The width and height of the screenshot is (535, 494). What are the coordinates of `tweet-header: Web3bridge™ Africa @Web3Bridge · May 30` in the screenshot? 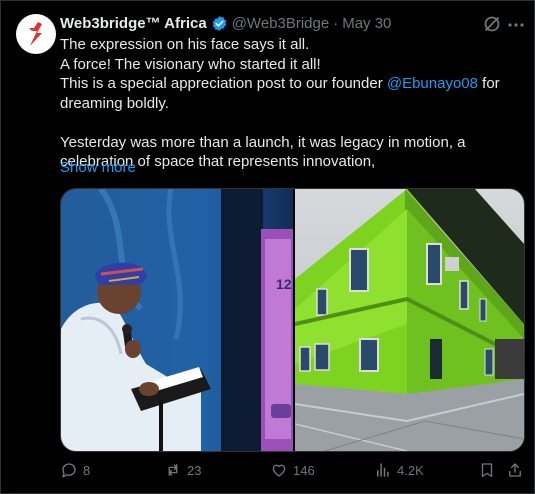 It's located at (267, 23).